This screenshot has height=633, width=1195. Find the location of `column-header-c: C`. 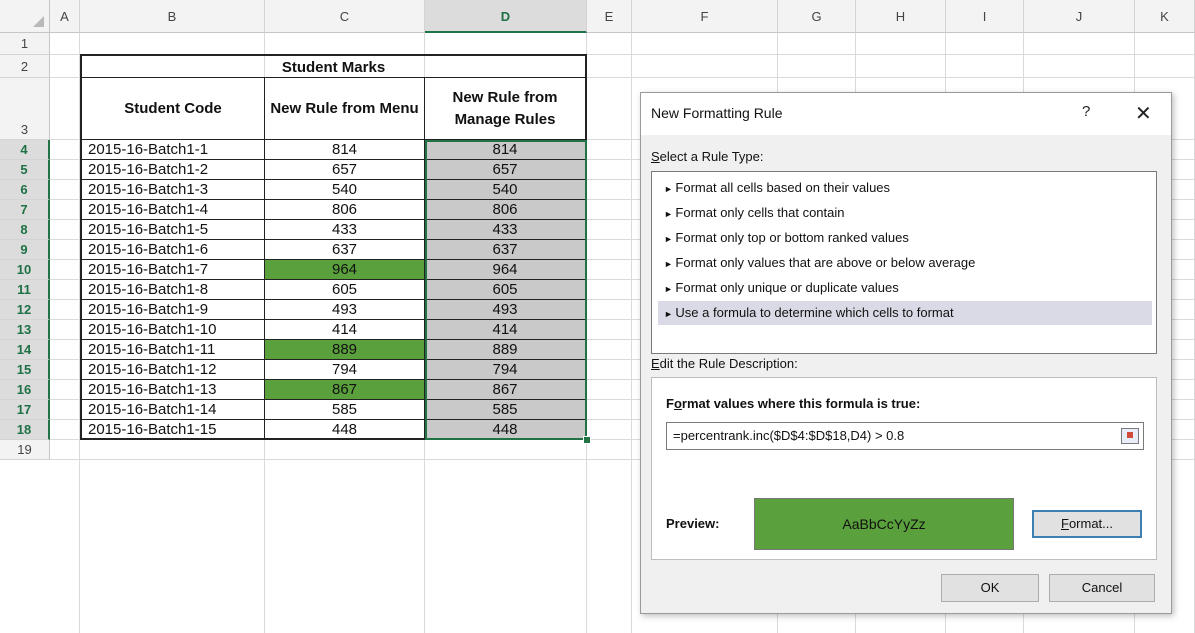

column-header-c: C is located at coordinates (345, 16).